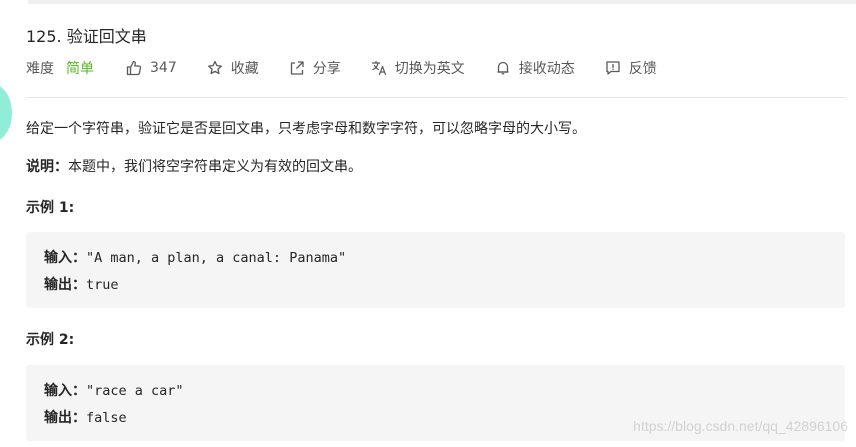 The width and height of the screenshot is (856, 447). What do you see at coordinates (47, 167) in the screenshot?
I see `note-label: 说明：` at bounding box center [47, 167].